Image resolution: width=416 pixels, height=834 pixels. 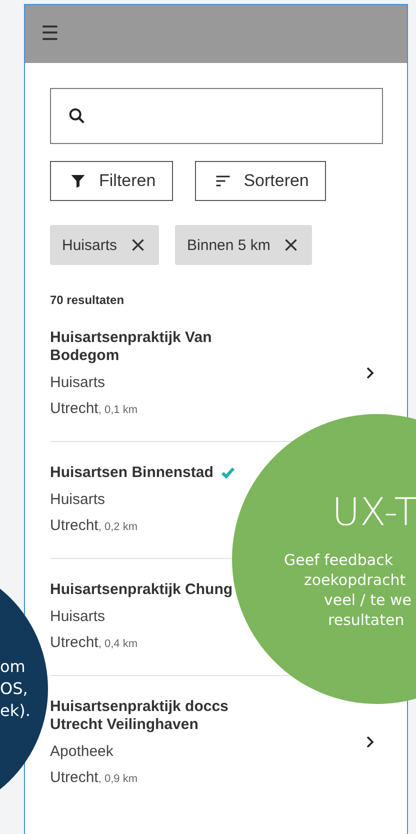 I want to click on info-text: OS,, so click(x=14, y=689).